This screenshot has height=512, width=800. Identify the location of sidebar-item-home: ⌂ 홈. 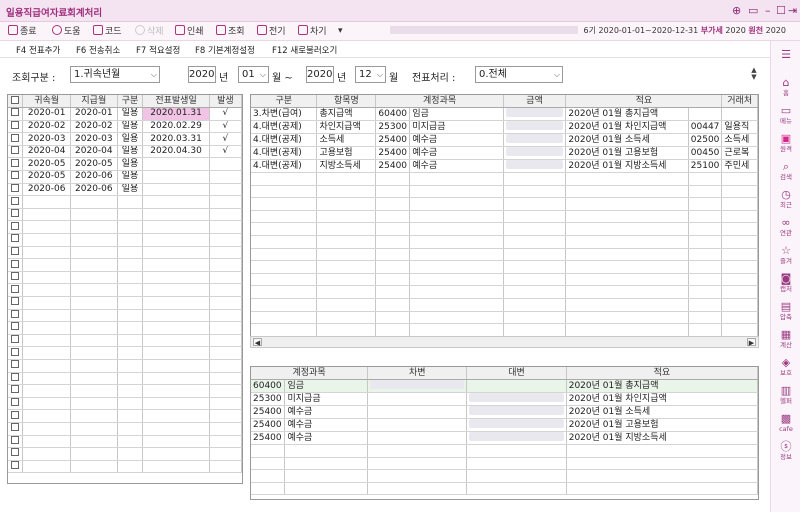
(785, 87).